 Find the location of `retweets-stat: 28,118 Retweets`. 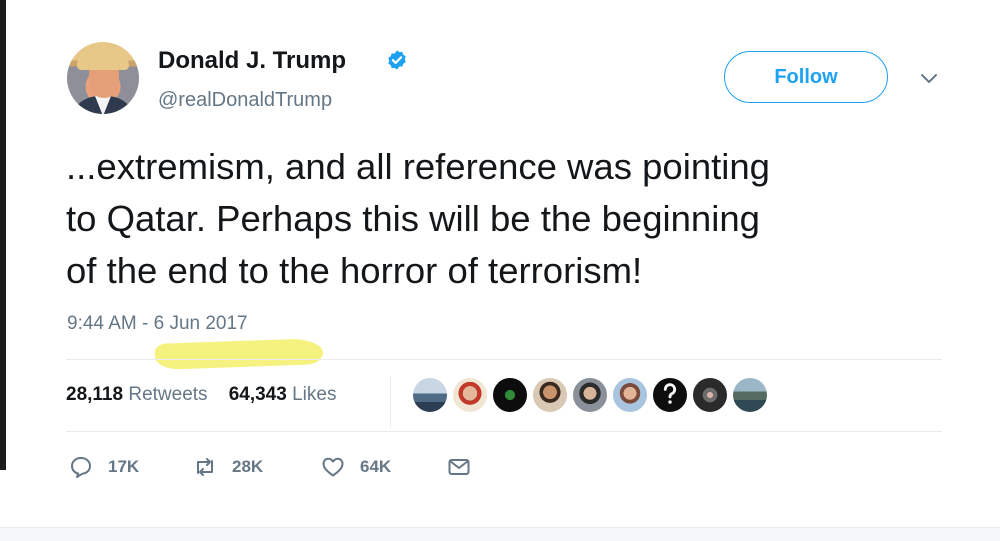

retweets-stat: 28,118 Retweets is located at coordinates (137, 394).